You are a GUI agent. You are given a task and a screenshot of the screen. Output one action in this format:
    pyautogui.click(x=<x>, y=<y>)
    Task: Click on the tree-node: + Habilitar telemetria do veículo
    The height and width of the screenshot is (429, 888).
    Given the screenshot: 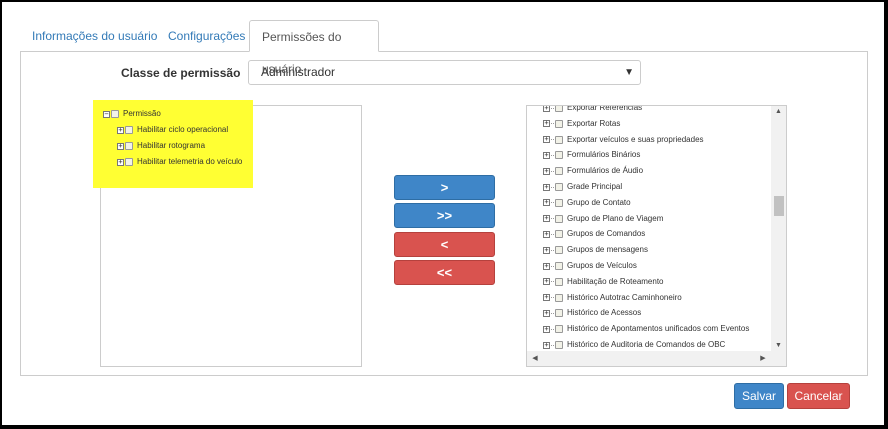 What is the action you would take?
    pyautogui.click(x=179, y=162)
    